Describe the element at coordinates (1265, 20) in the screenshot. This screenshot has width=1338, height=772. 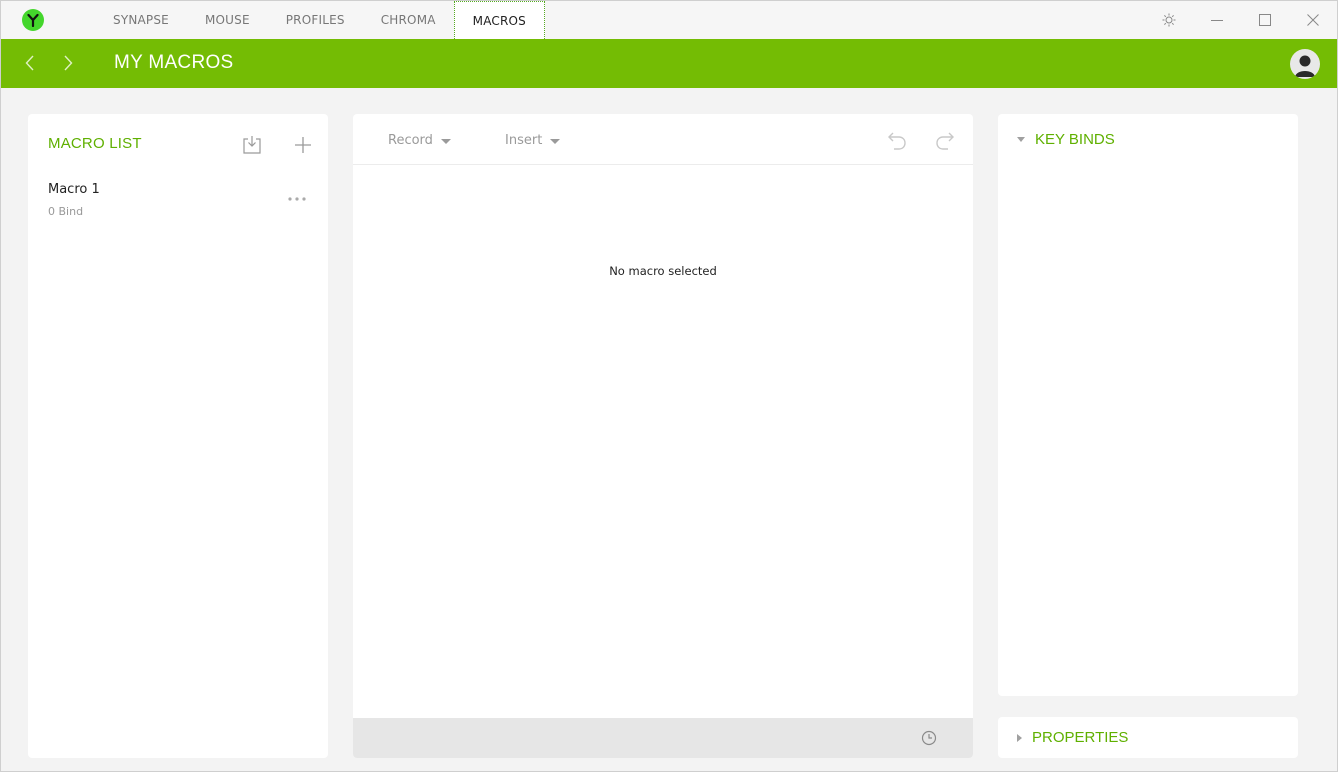
I see `maximize-icon` at that location.